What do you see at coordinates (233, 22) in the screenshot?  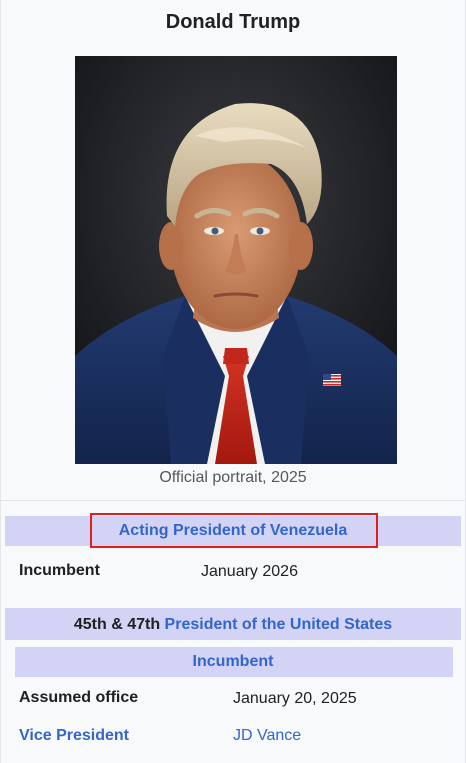 I see `infobox-title: Donald Trump` at bounding box center [233, 22].